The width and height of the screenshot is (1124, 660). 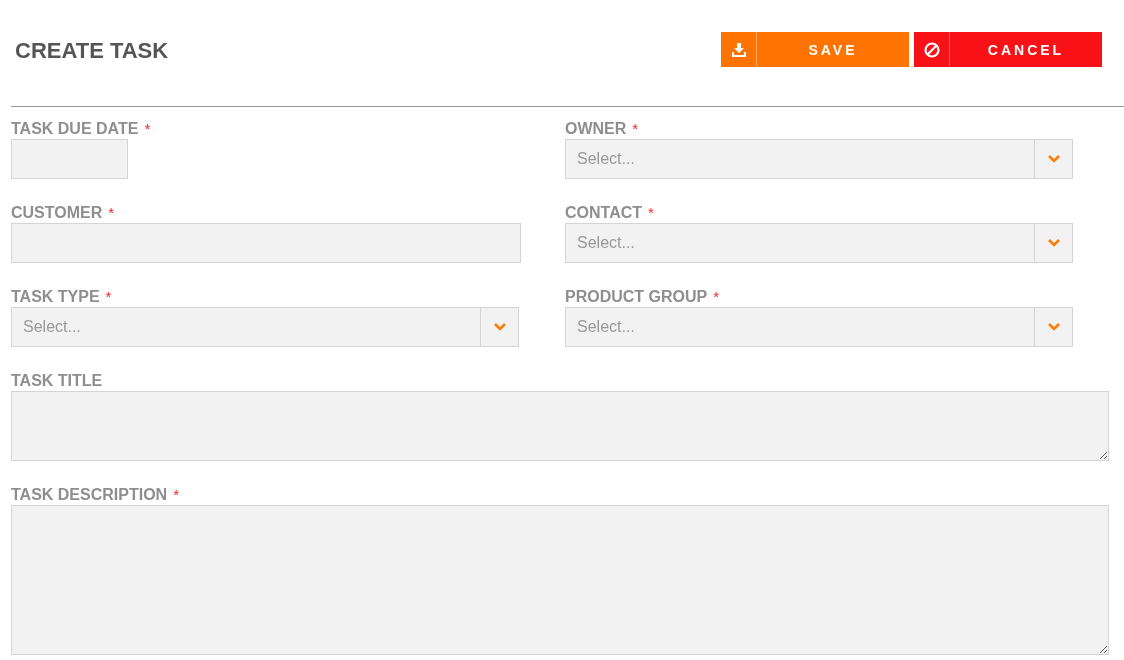 What do you see at coordinates (815, 49) in the screenshot?
I see `save-button: SAVE` at bounding box center [815, 49].